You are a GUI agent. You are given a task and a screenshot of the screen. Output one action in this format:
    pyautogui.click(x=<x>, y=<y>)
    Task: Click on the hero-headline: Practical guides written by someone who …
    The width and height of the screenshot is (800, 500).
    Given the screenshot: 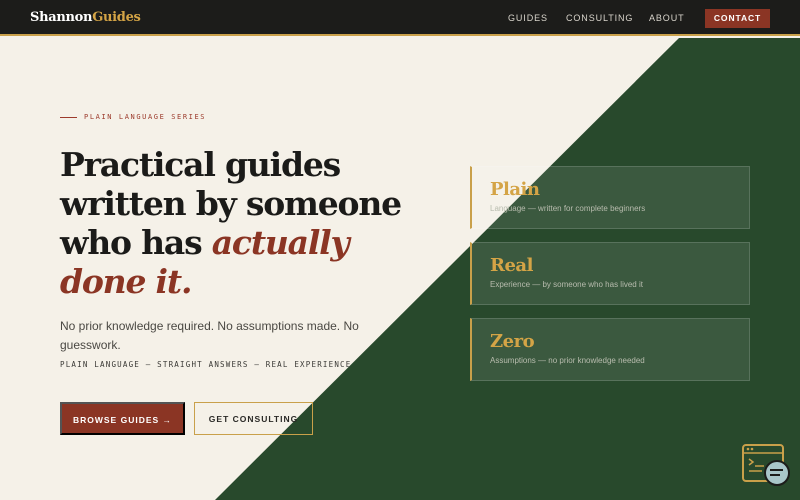 What is the action you would take?
    pyautogui.click(x=231, y=223)
    